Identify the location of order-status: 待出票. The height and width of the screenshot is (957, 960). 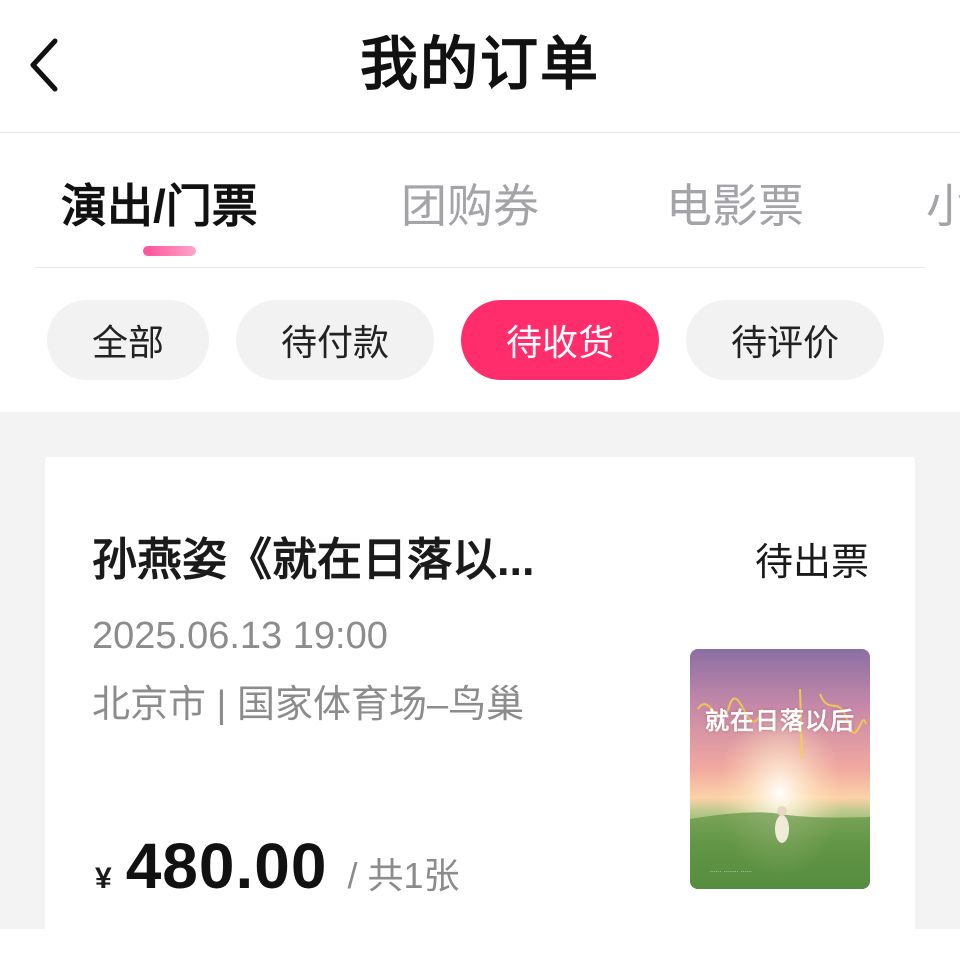
(811, 563).